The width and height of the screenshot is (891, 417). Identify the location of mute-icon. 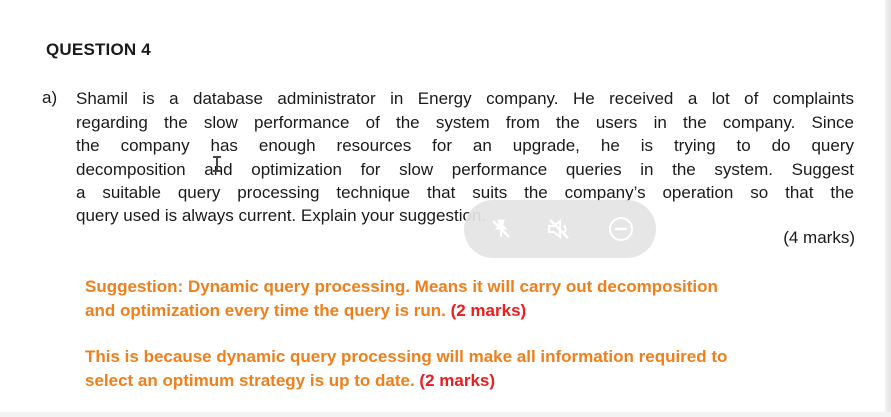
(559, 229).